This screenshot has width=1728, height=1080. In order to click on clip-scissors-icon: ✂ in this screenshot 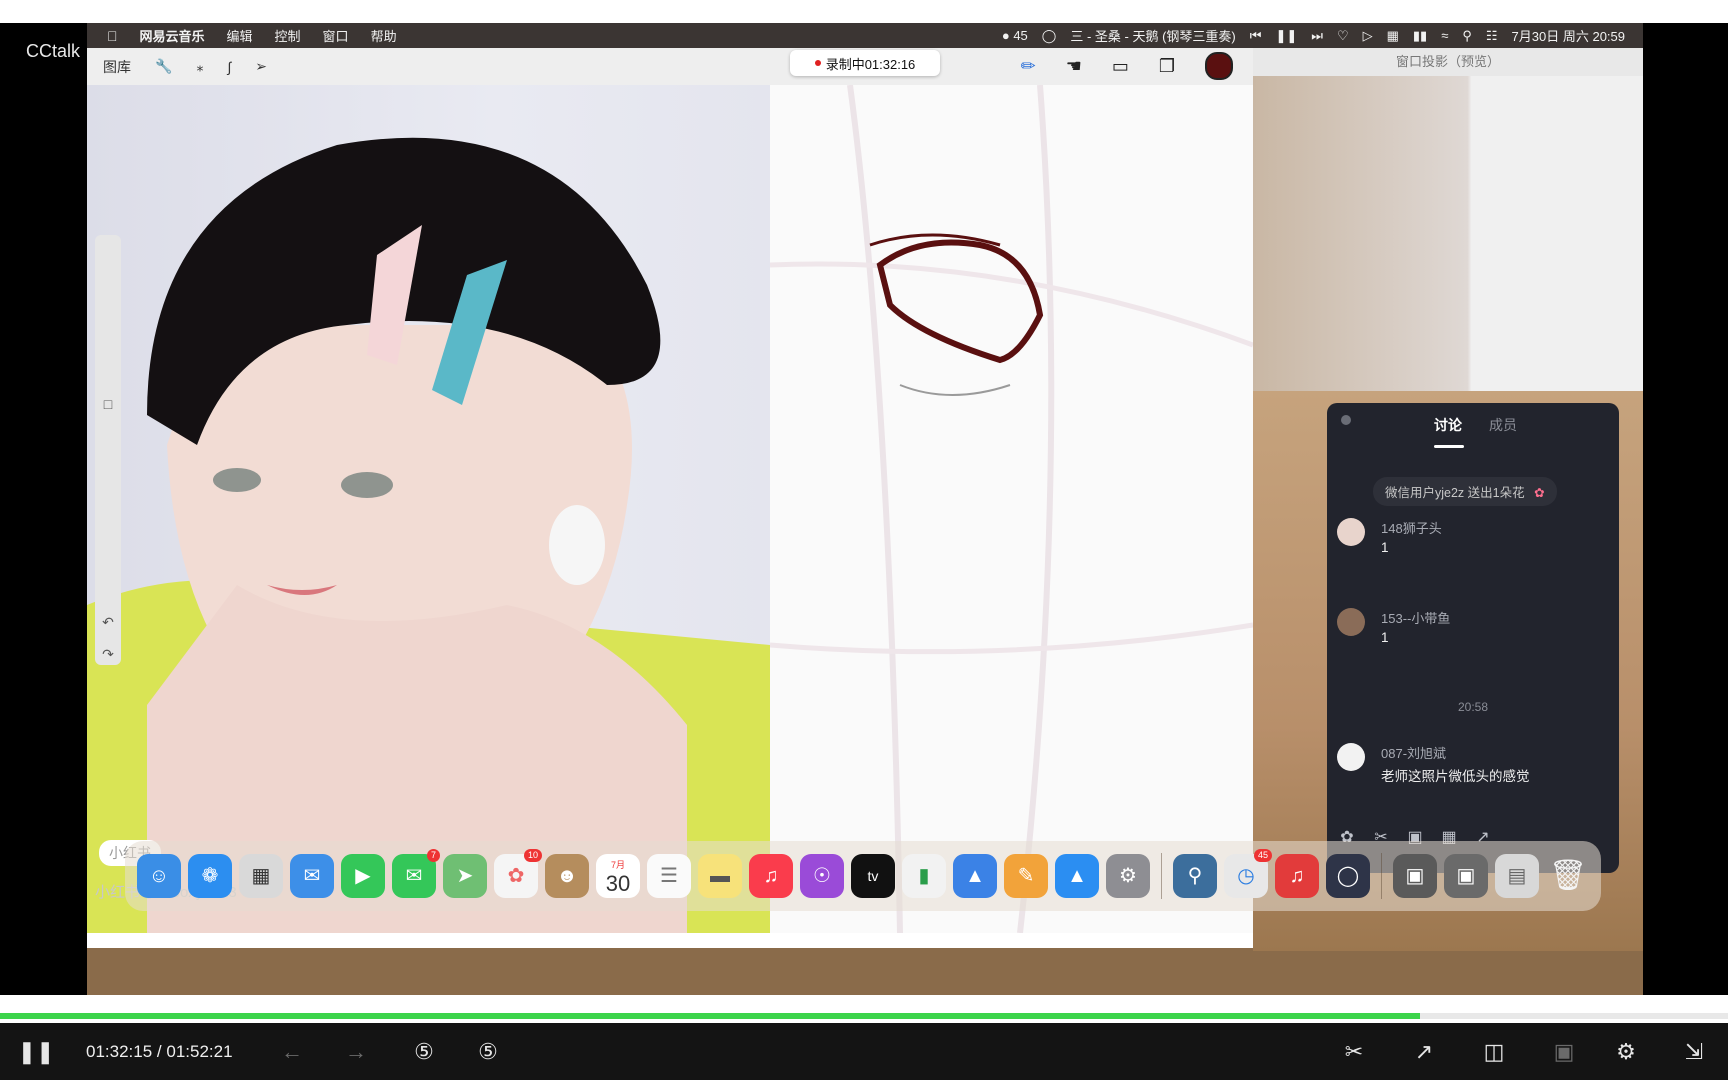, I will do `click(1354, 1051)`.